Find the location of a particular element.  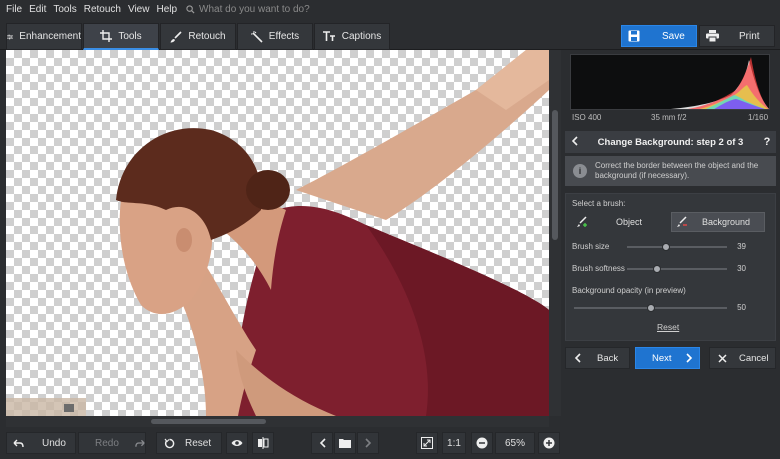

menu-help: Help is located at coordinates (166, 9).